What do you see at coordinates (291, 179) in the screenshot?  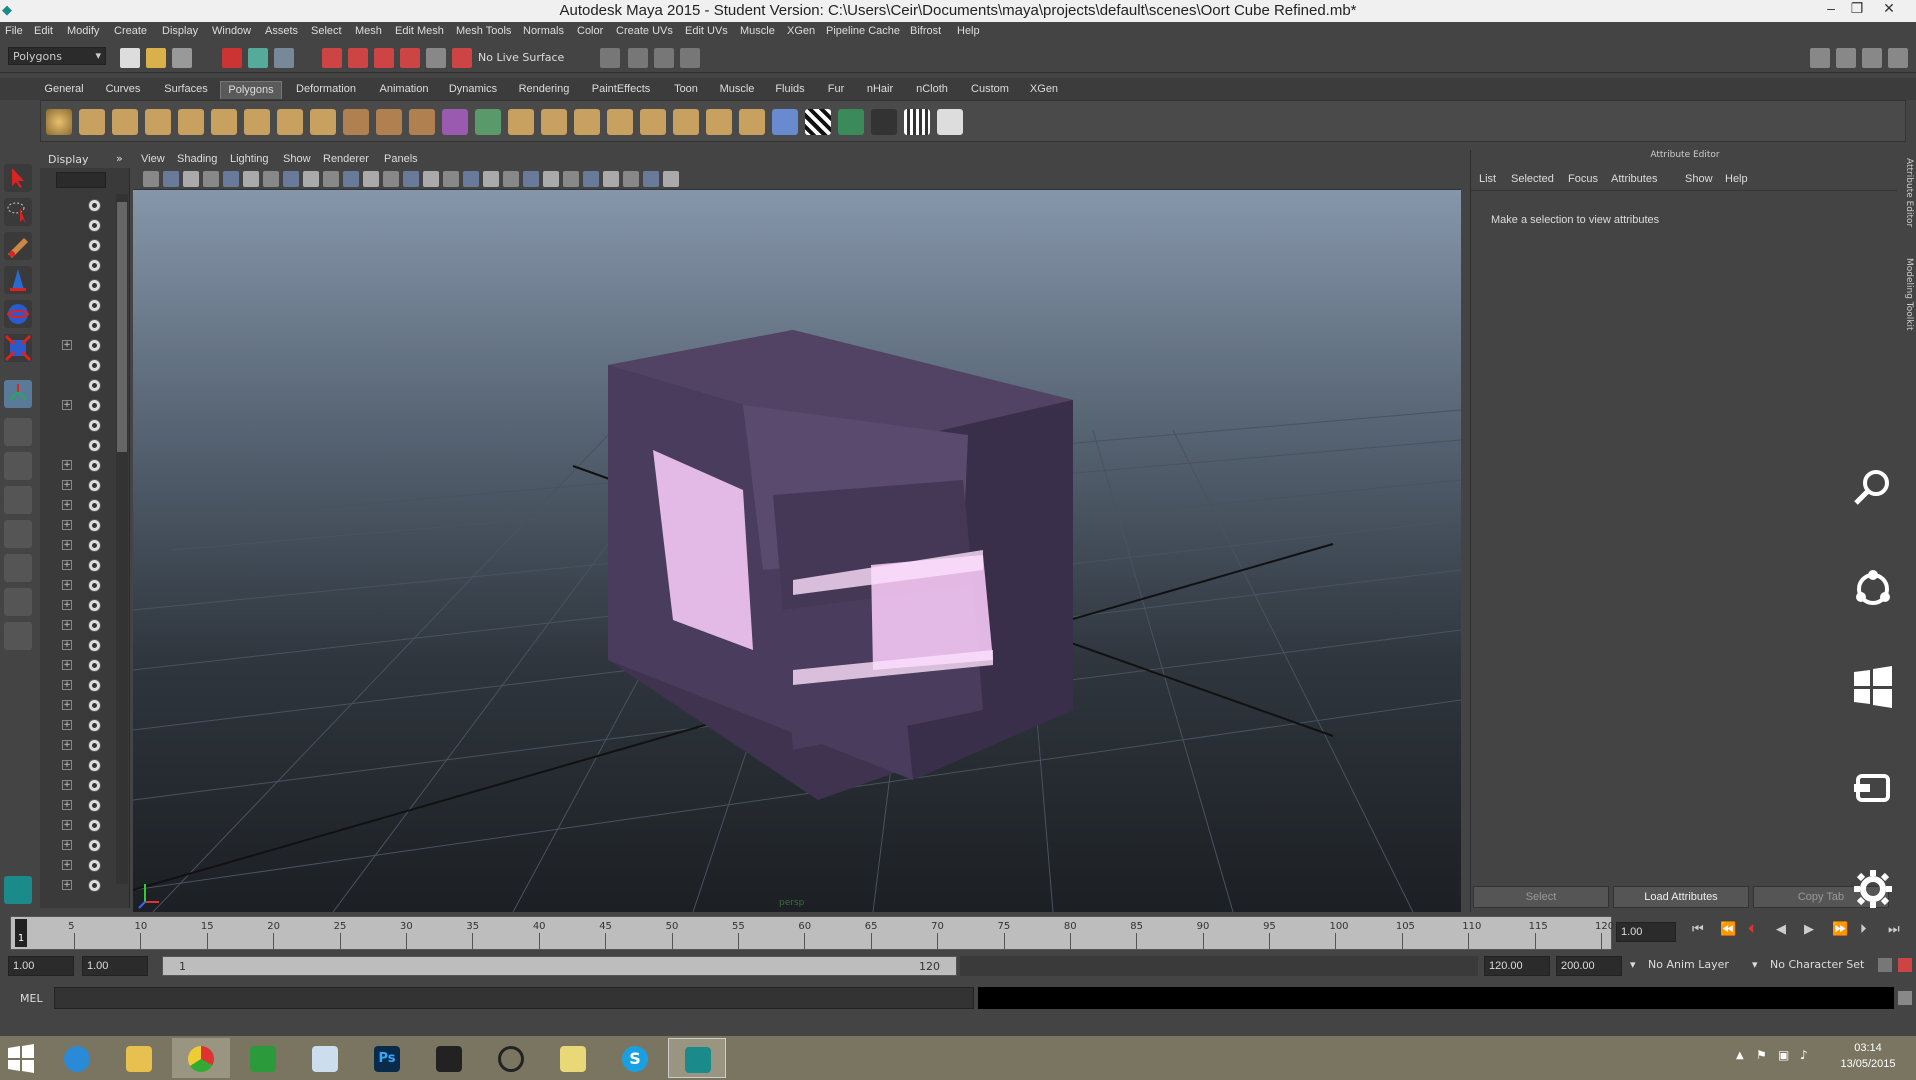 I see `film-gate-icon` at bounding box center [291, 179].